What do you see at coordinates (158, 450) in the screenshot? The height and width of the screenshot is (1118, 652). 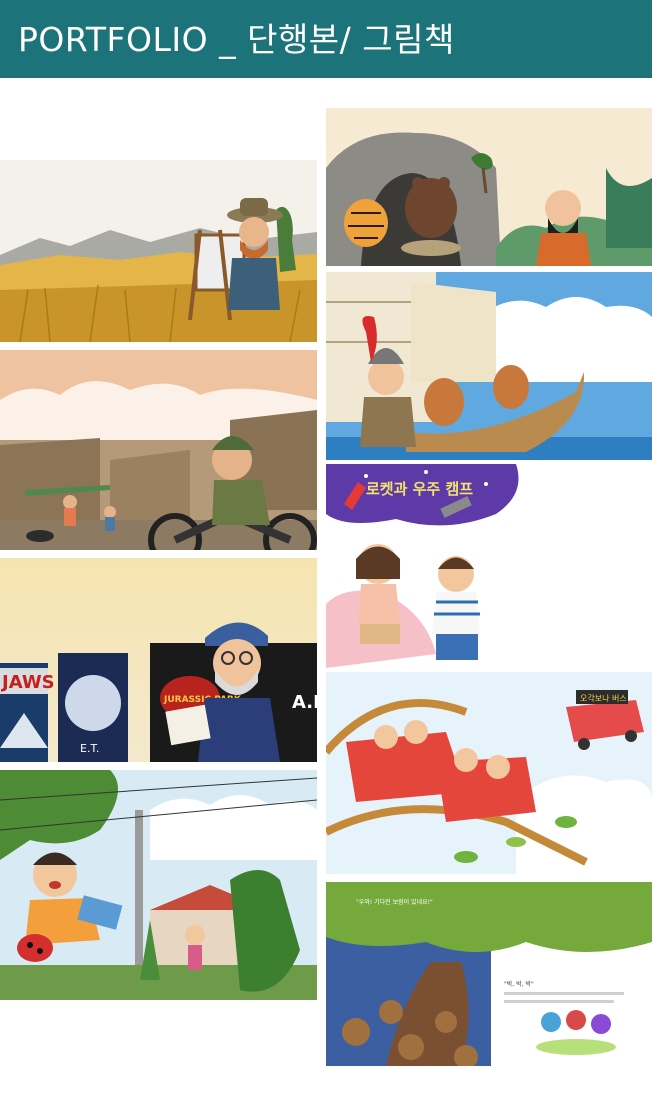 I see `motorcycle-rider-illustration` at bounding box center [158, 450].